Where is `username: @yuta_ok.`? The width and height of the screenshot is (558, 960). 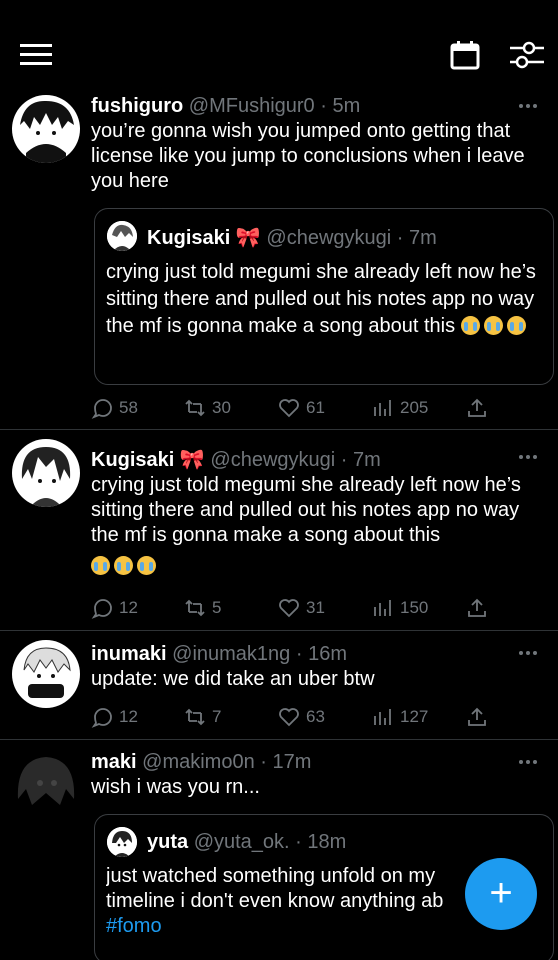 username: @yuta_ok. is located at coordinates (241, 842).